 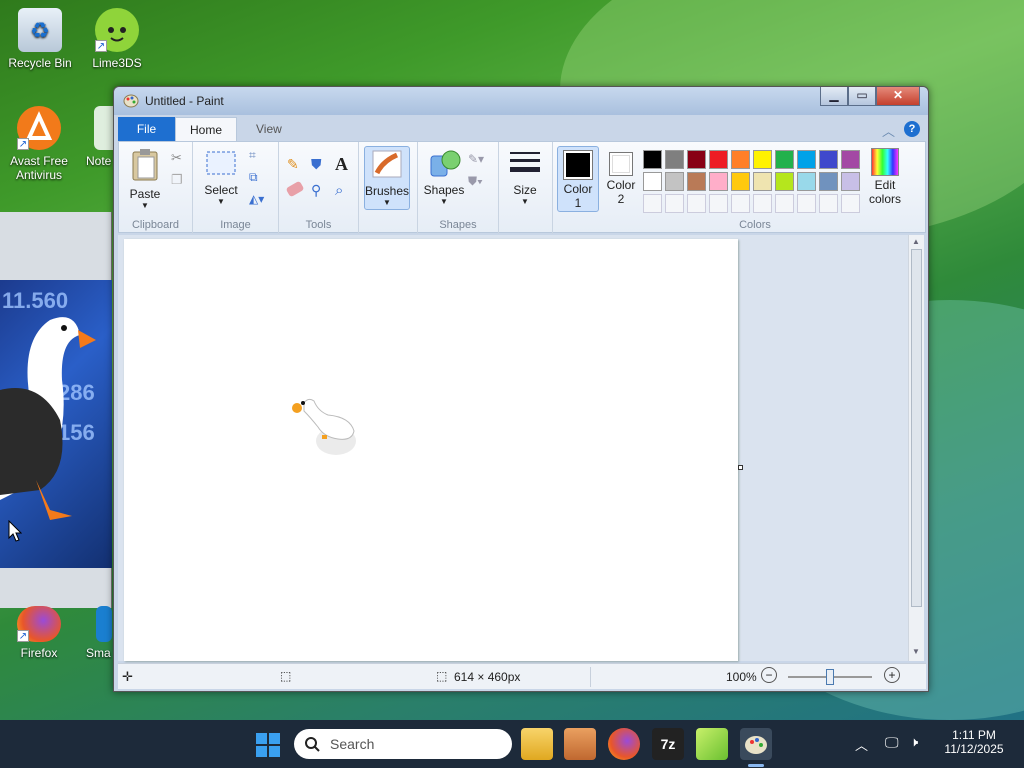 What do you see at coordinates (892, 742) in the screenshot?
I see `network-icon: 🖵` at bounding box center [892, 742].